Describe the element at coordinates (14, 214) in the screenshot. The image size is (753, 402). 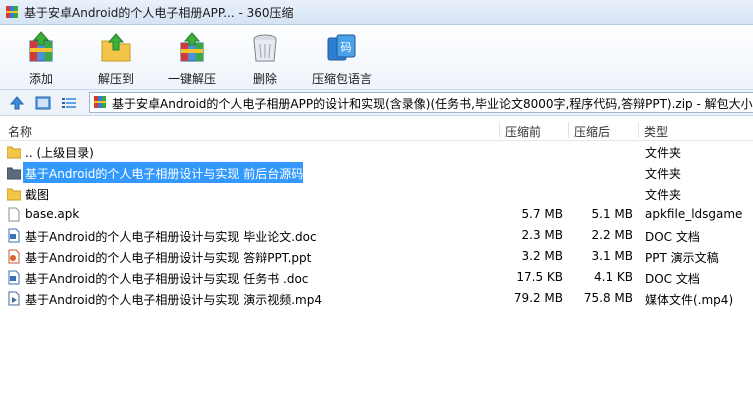
I see `file-icon` at that location.